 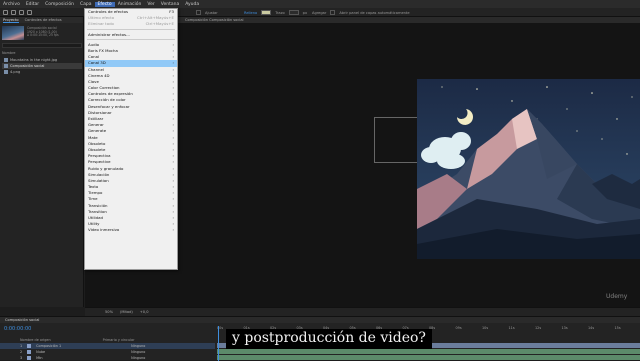 What do you see at coordinates (94, 224) in the screenshot?
I see `menu-category-label: Utility` at bounding box center [94, 224].